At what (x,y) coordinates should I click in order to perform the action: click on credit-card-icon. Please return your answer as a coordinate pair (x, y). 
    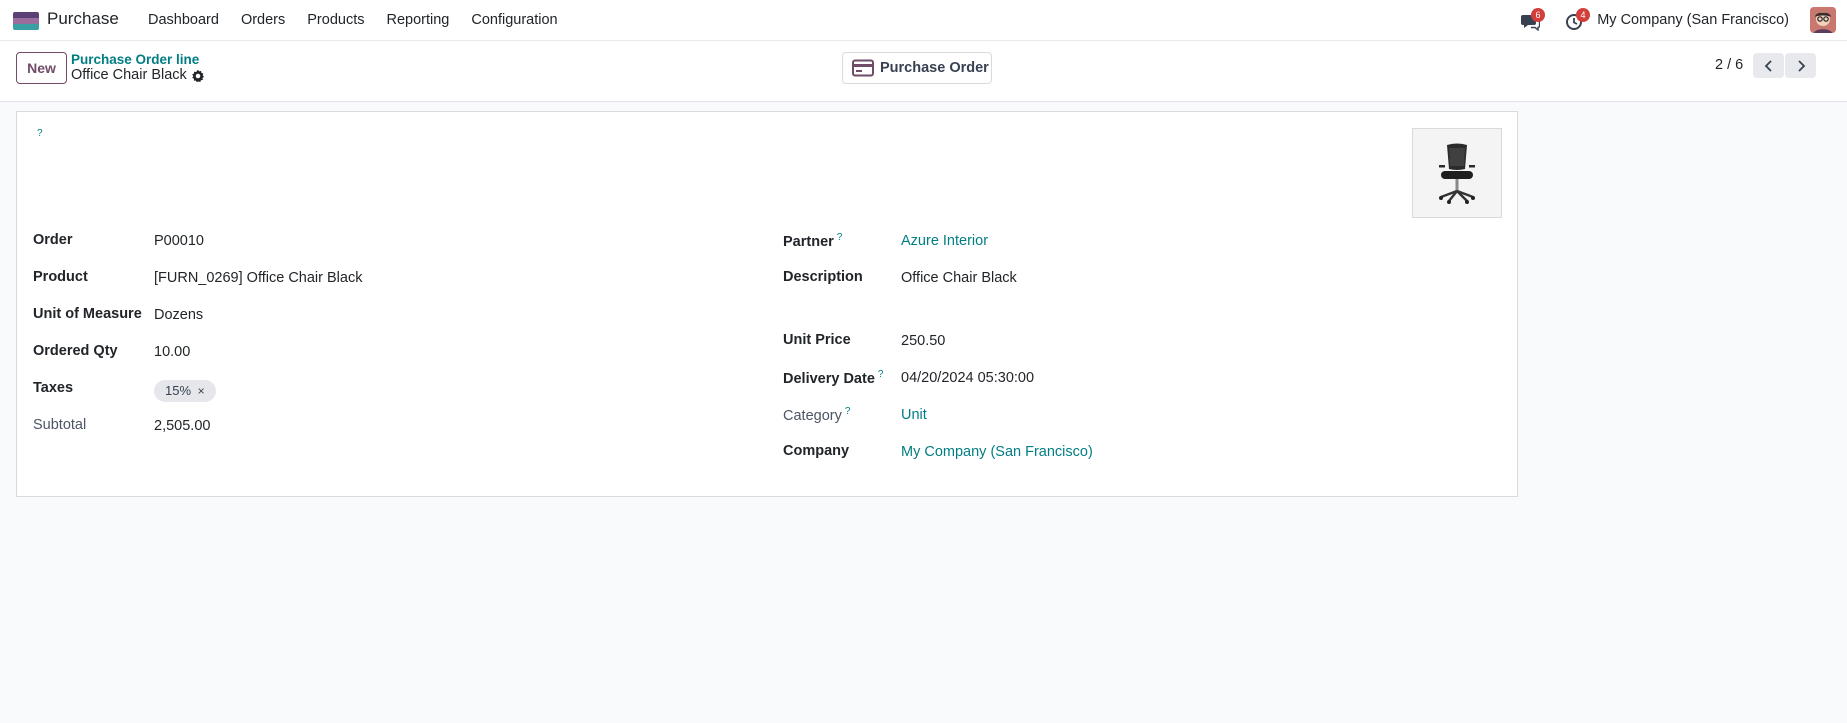
    Looking at the image, I should click on (863, 68).